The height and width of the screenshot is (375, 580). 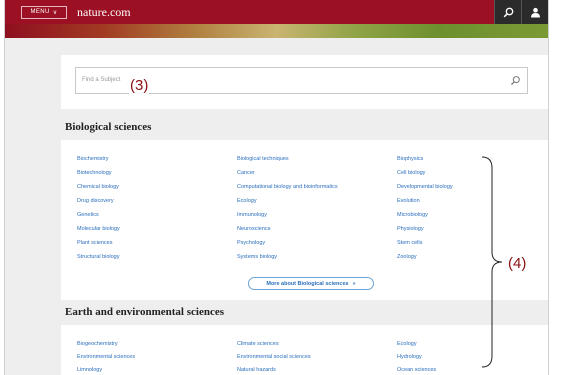 What do you see at coordinates (412, 215) in the screenshot?
I see `subject-link: Microbiology` at bounding box center [412, 215].